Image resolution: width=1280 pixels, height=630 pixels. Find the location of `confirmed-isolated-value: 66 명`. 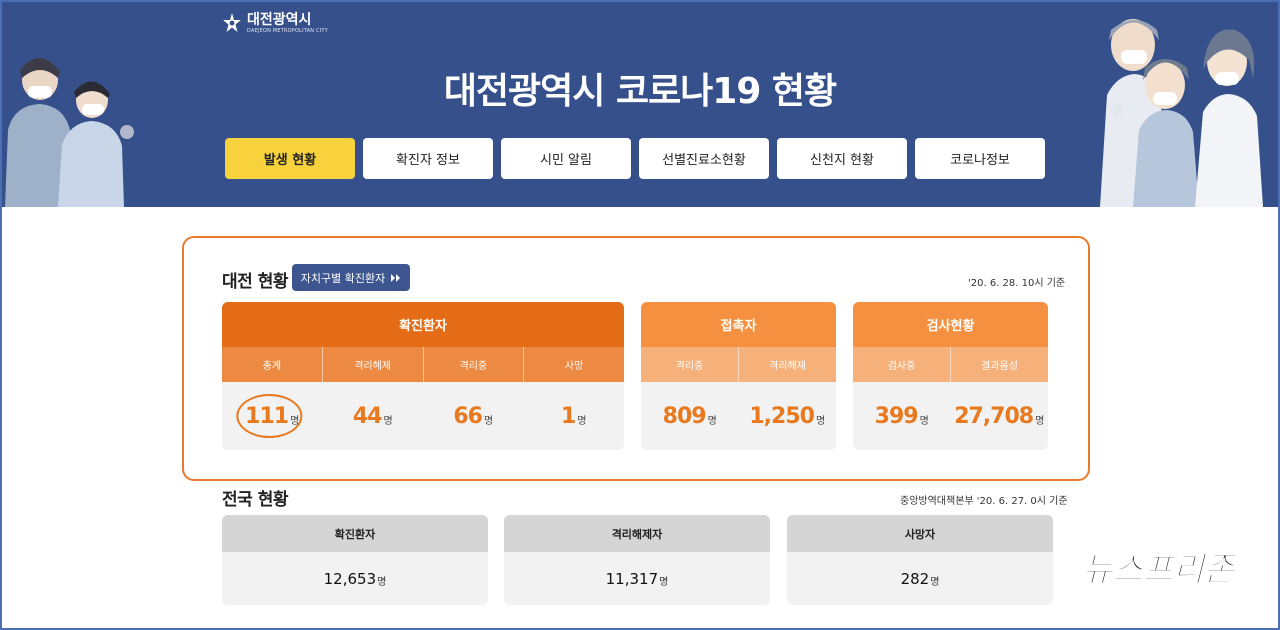

confirmed-isolated-value: 66 명 is located at coordinates (473, 416).